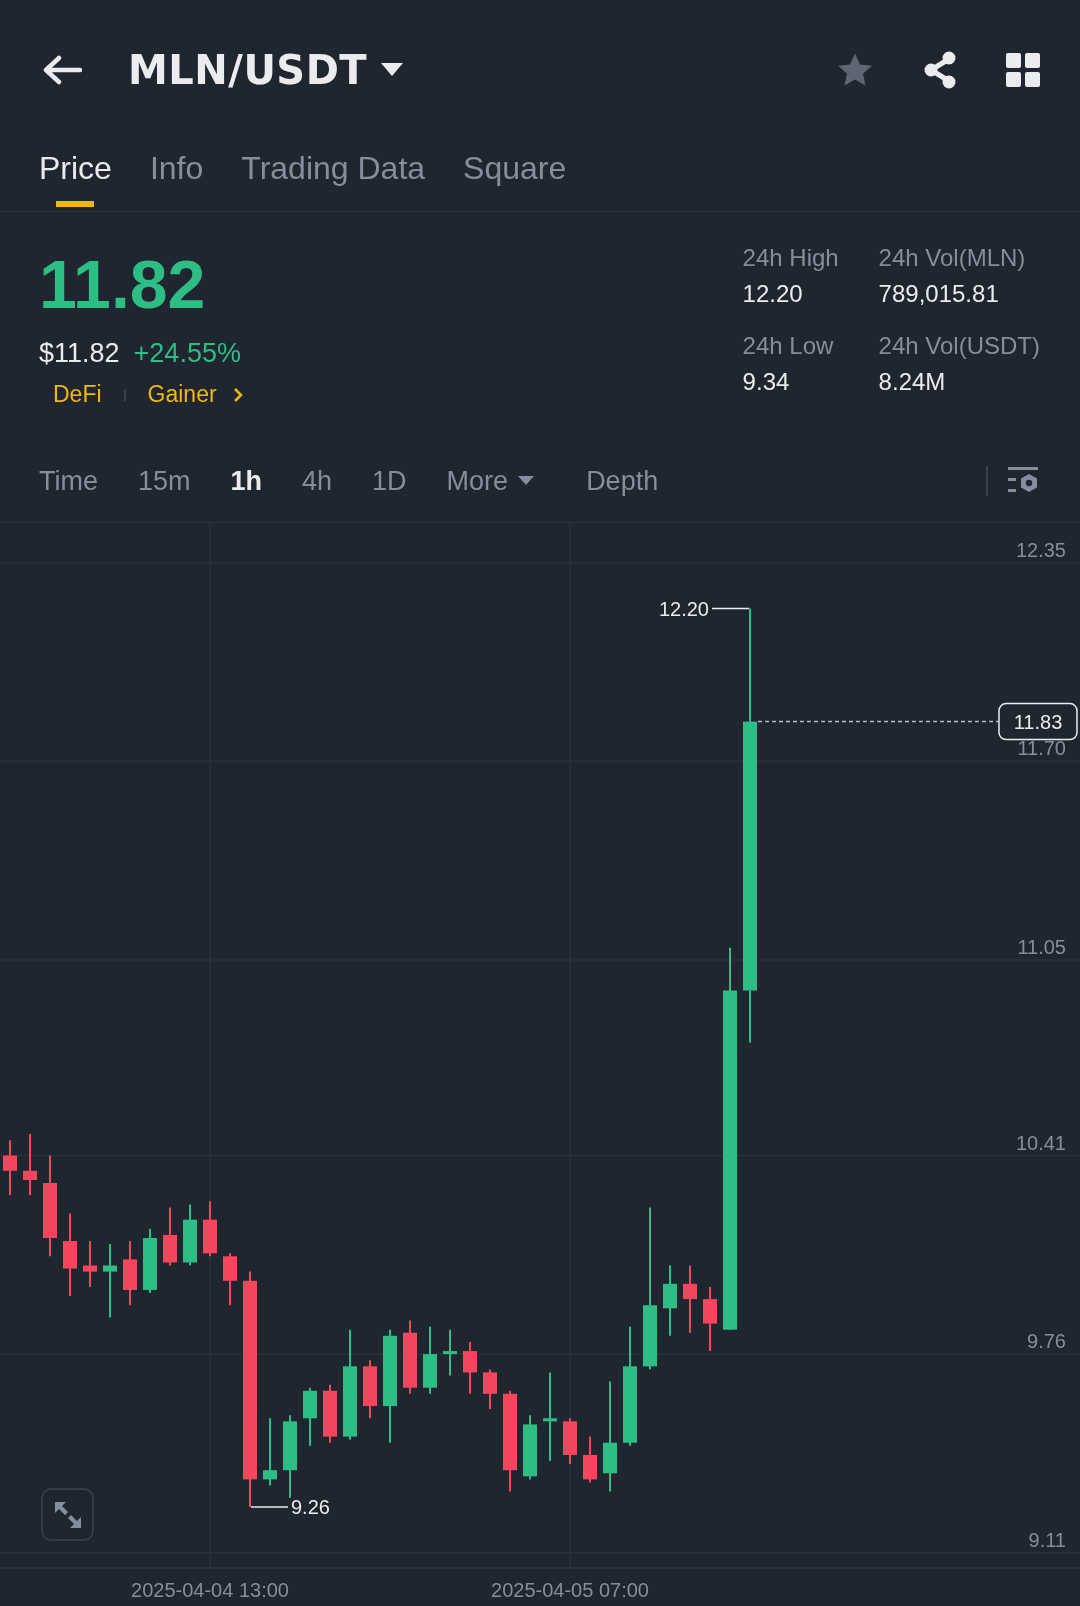  I want to click on annotation: 11.83, so click(1038, 721).